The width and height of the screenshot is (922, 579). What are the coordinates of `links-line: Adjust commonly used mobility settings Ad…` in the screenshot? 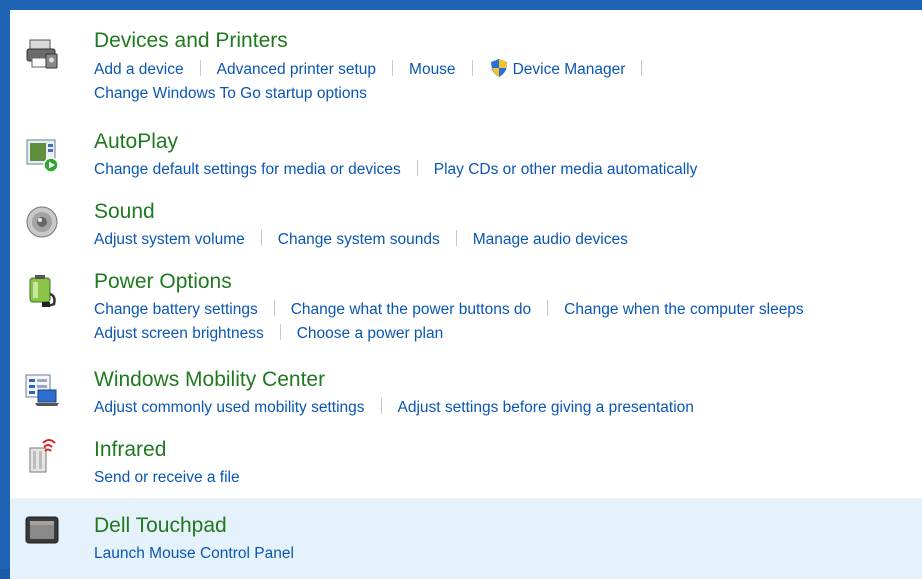 It's located at (394, 408).